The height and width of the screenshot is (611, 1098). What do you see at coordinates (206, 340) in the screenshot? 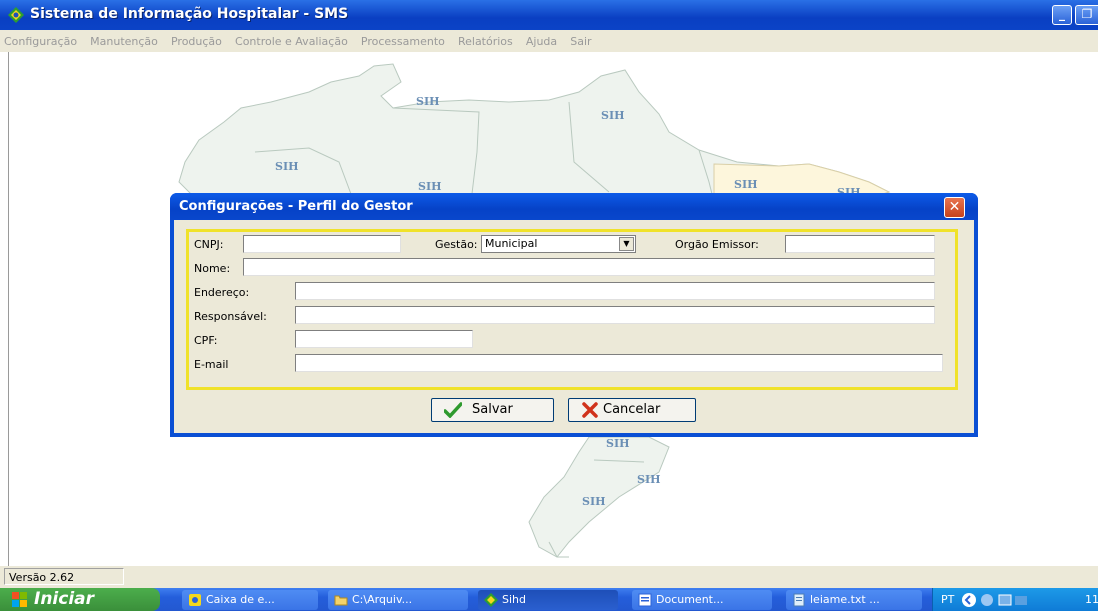
I see `cpf-label: CPF:` at bounding box center [206, 340].